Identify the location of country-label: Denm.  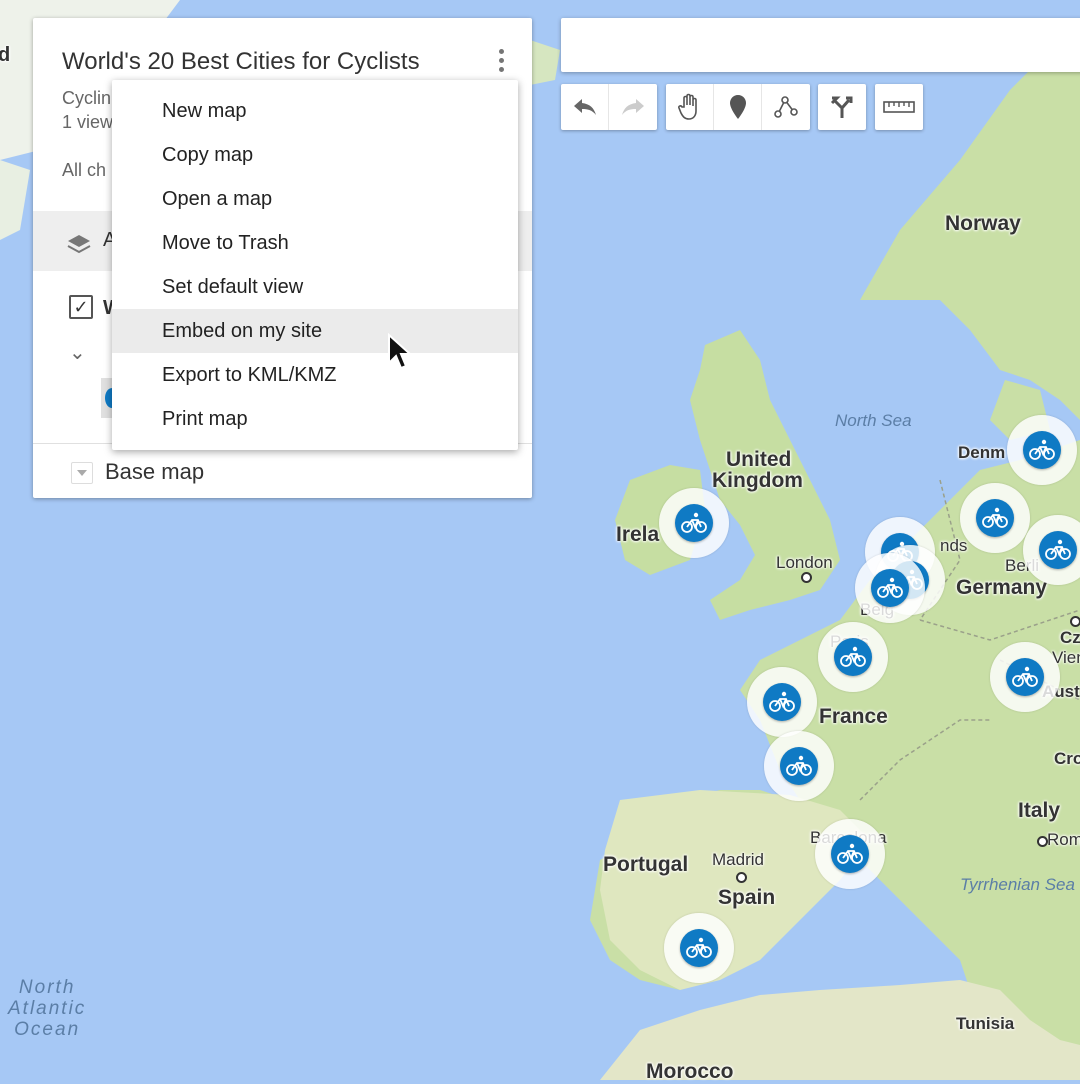
(982, 452).